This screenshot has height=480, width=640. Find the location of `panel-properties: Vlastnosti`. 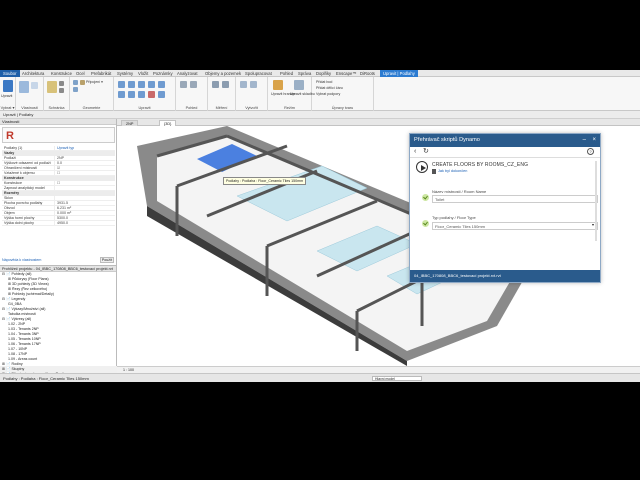

panel-properties: Vlastnosti is located at coordinates (30, 94).